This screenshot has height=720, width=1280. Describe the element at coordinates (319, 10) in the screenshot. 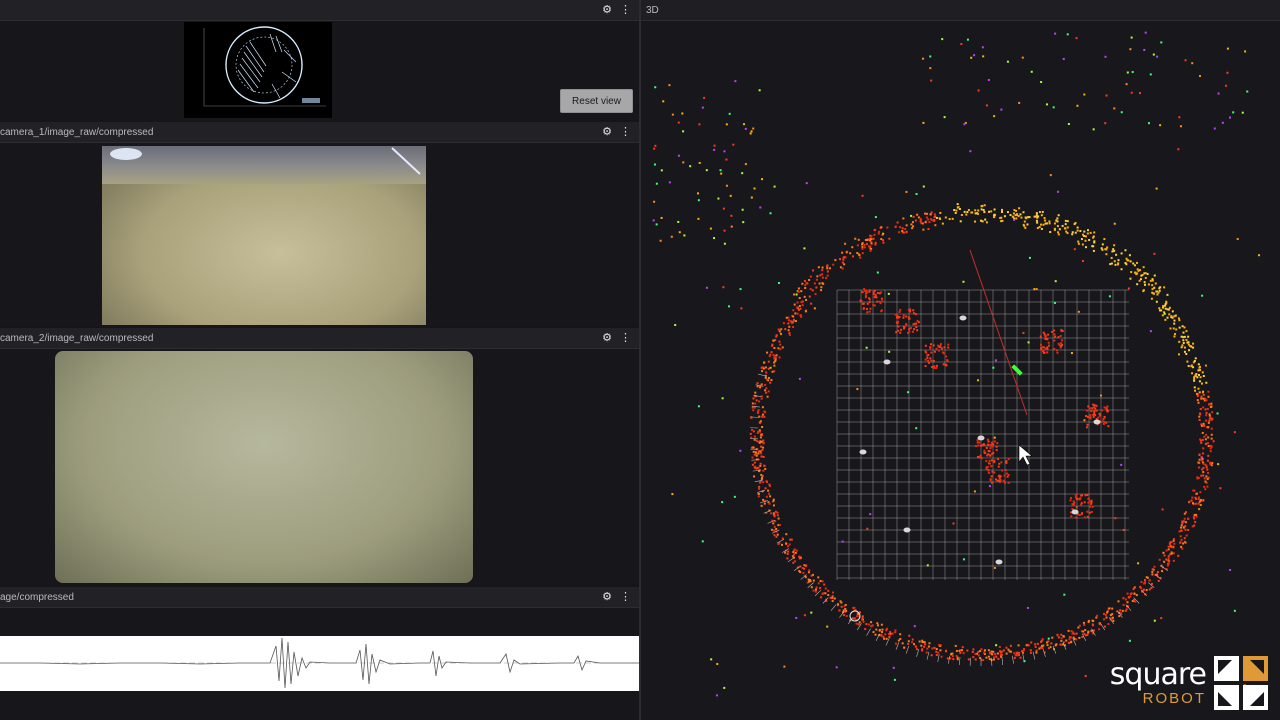

I see `plot-panel-header: ⚙ ⋮` at that location.